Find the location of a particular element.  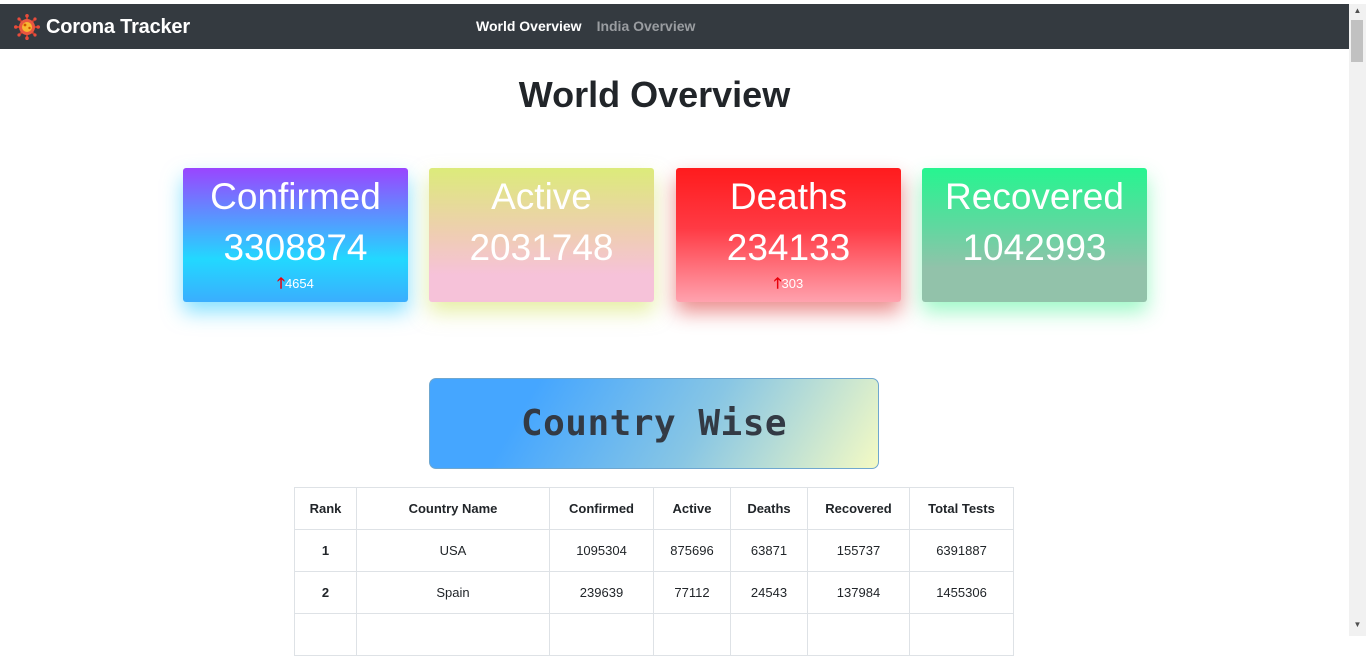

confirmed-card: Confirmed 3308874 🡑4654 is located at coordinates (295, 235).